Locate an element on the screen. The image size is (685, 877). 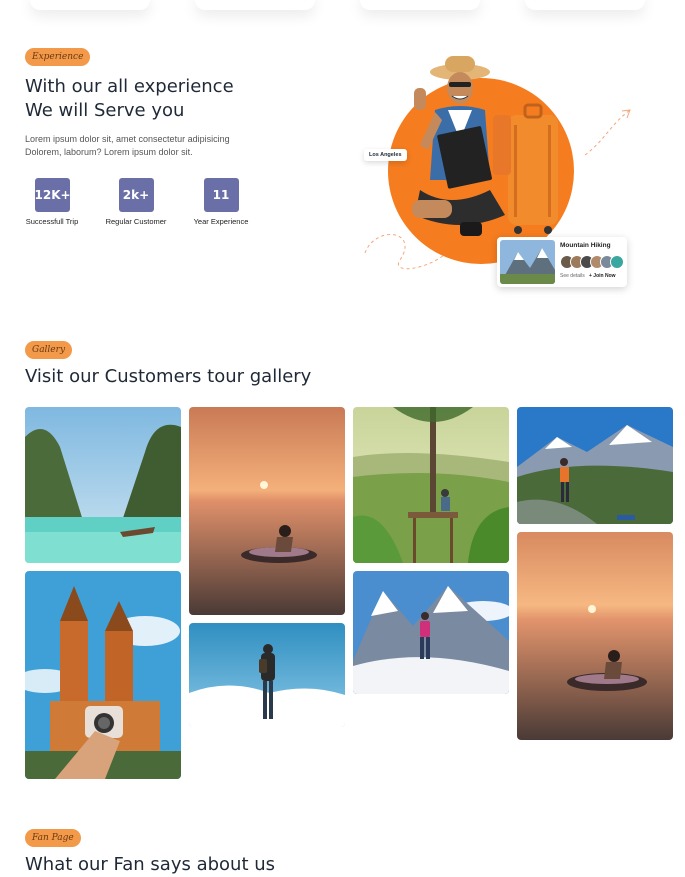
traveler-figure is located at coordinates (485, 146).